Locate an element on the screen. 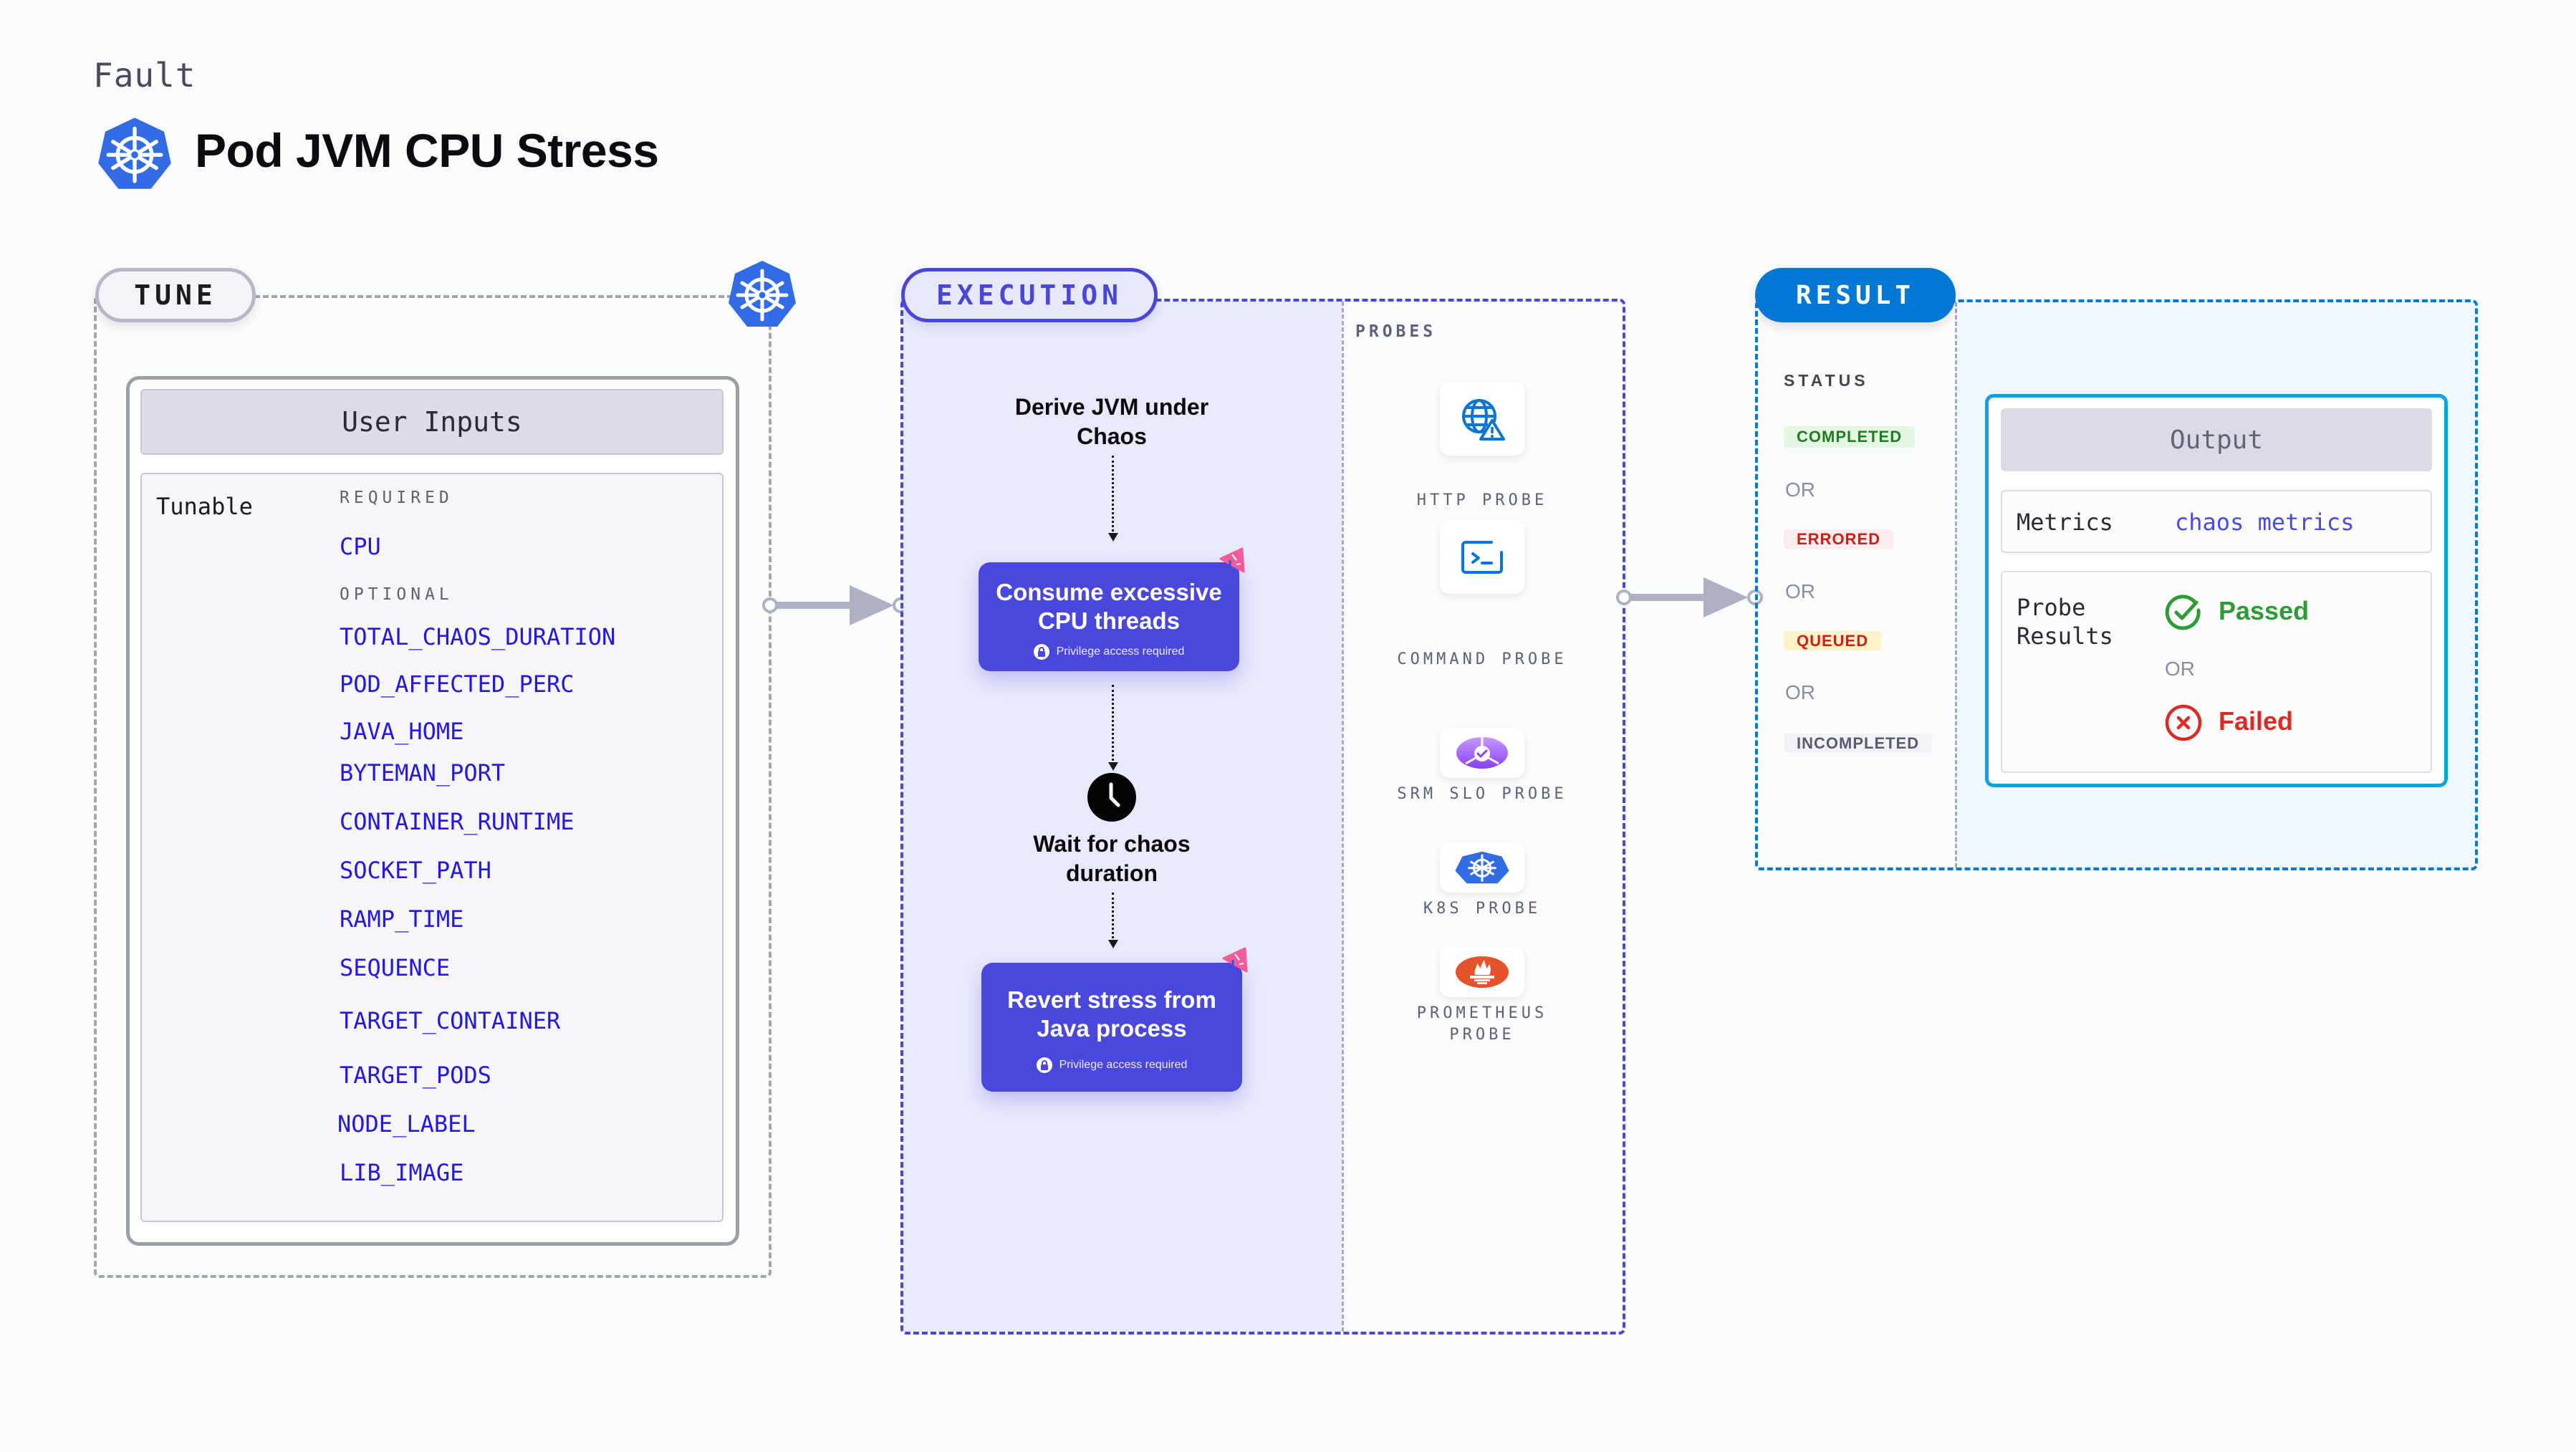 Image resolution: width=2576 pixels, height=1452 pixels. tunable-param: TOTAL_CHAOS_DURATION is located at coordinates (478, 636).